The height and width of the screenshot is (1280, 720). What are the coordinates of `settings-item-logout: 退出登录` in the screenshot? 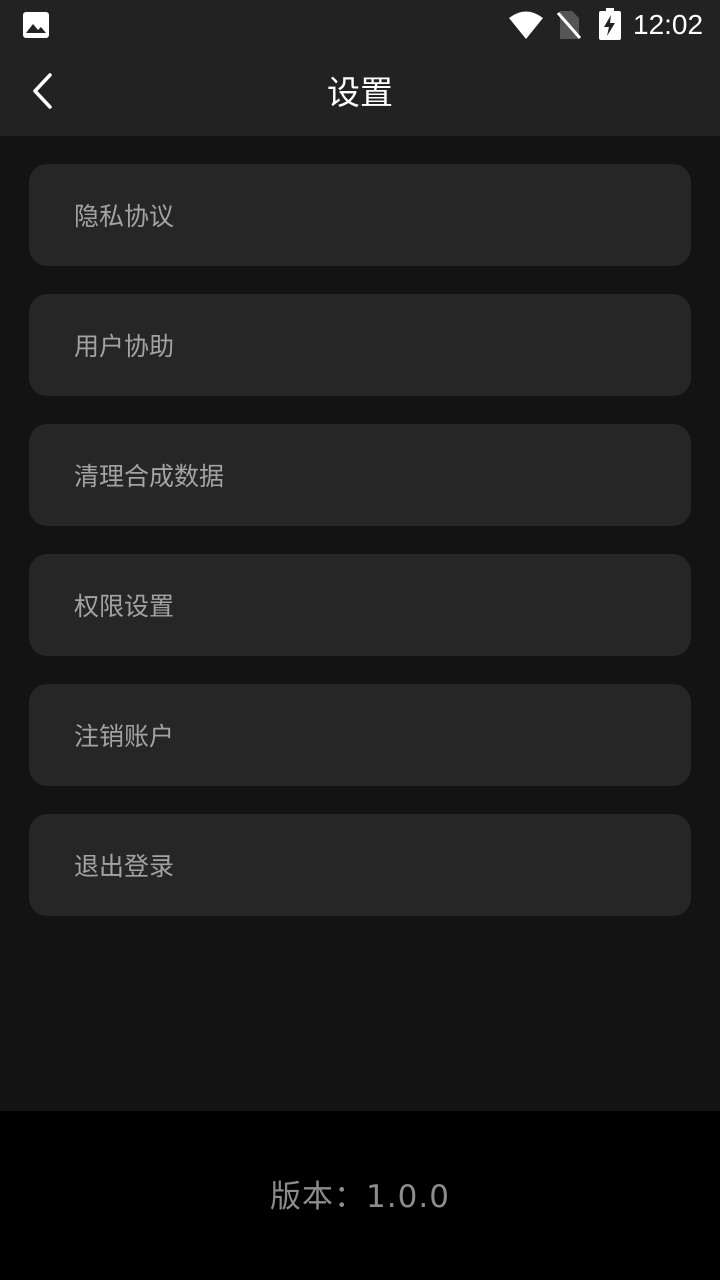 It's located at (360, 865).